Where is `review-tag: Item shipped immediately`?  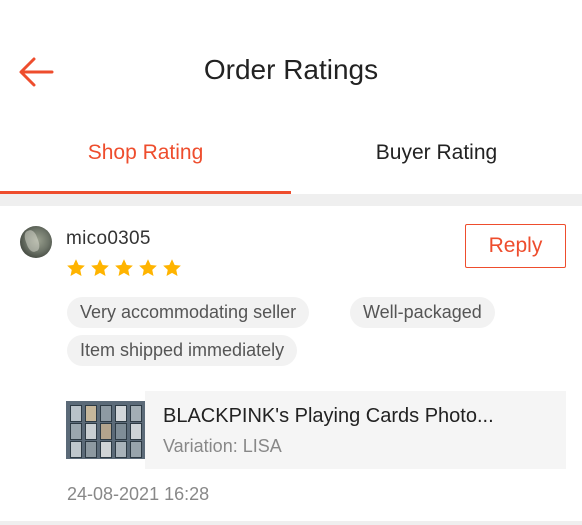
review-tag: Item shipped immediately is located at coordinates (182, 350).